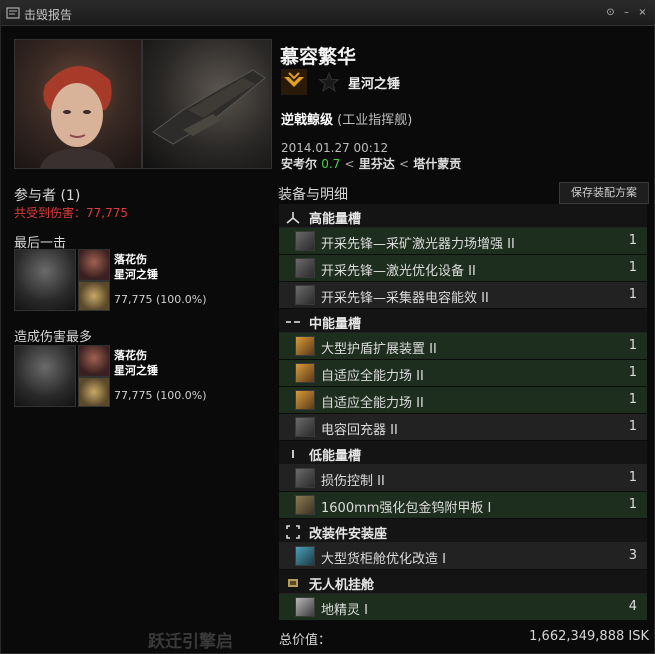  Describe the element at coordinates (463, 216) in the screenshot. I see `slot-group-header: 高能量槽` at that location.